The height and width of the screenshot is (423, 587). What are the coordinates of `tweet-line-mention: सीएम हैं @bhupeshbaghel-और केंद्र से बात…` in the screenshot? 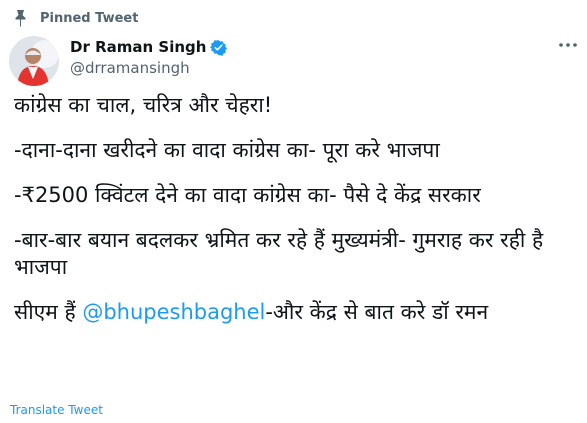 It's located at (296, 312).